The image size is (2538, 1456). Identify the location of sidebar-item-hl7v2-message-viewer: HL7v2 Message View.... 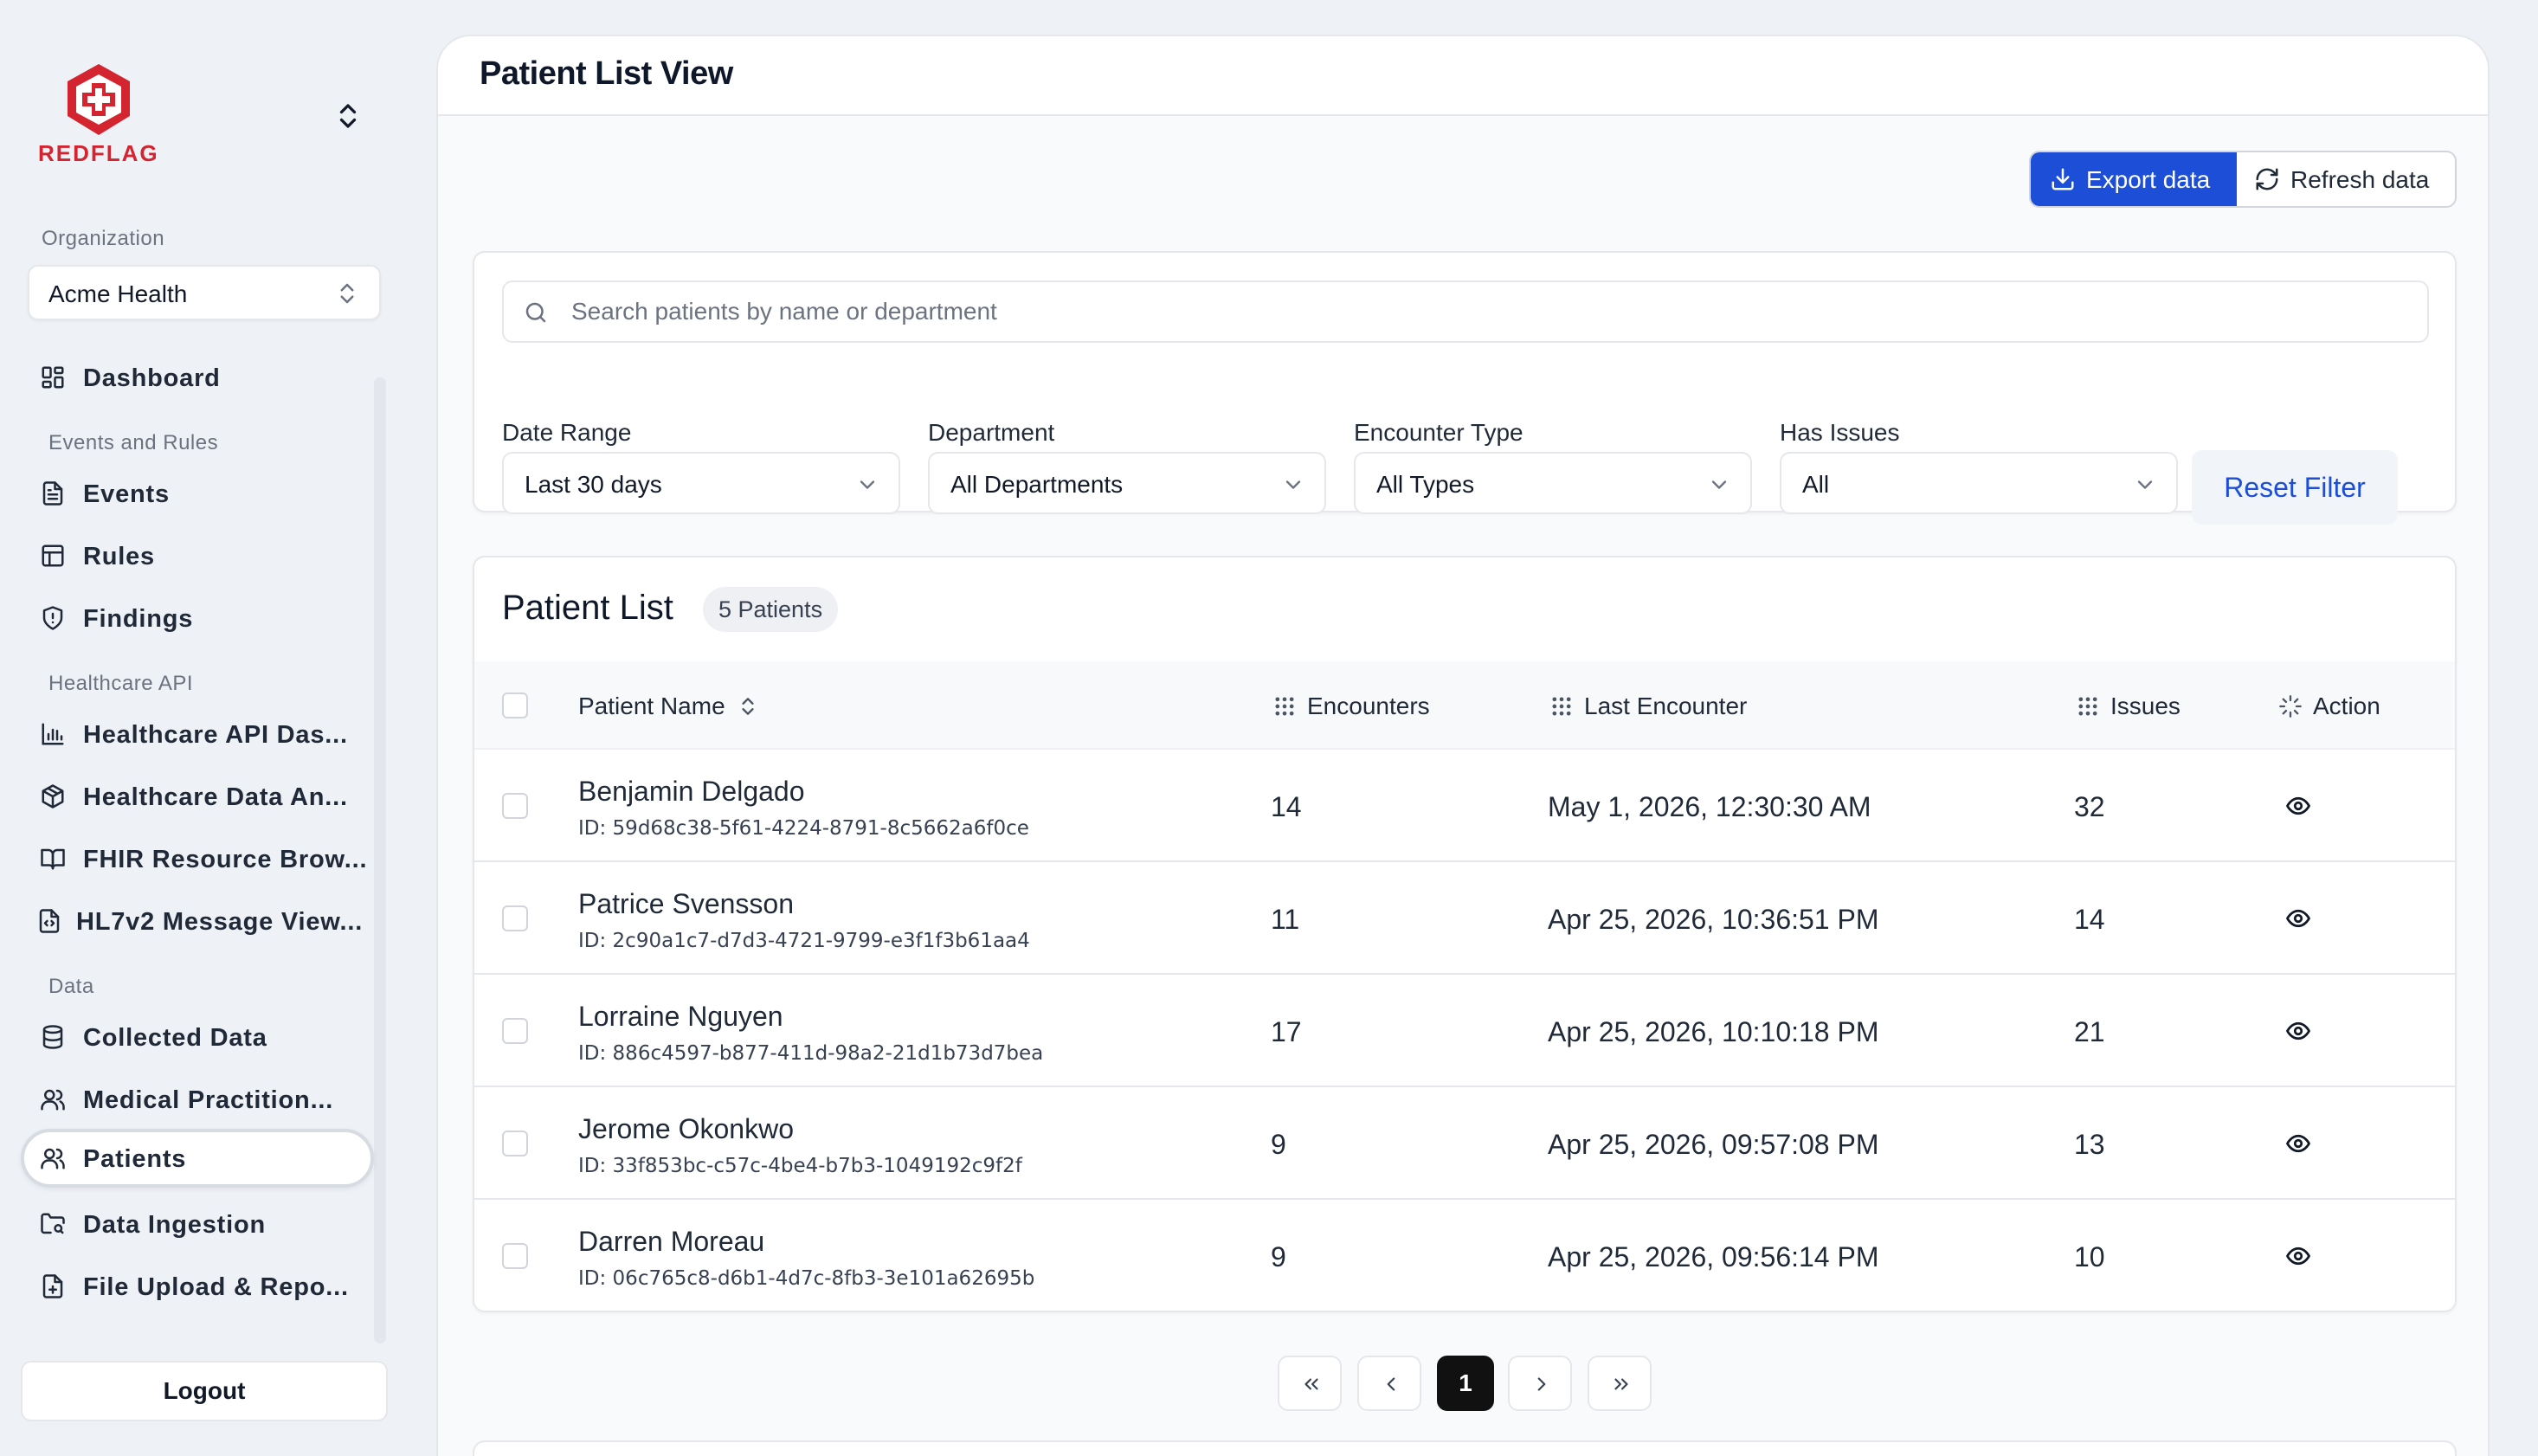
(197, 921).